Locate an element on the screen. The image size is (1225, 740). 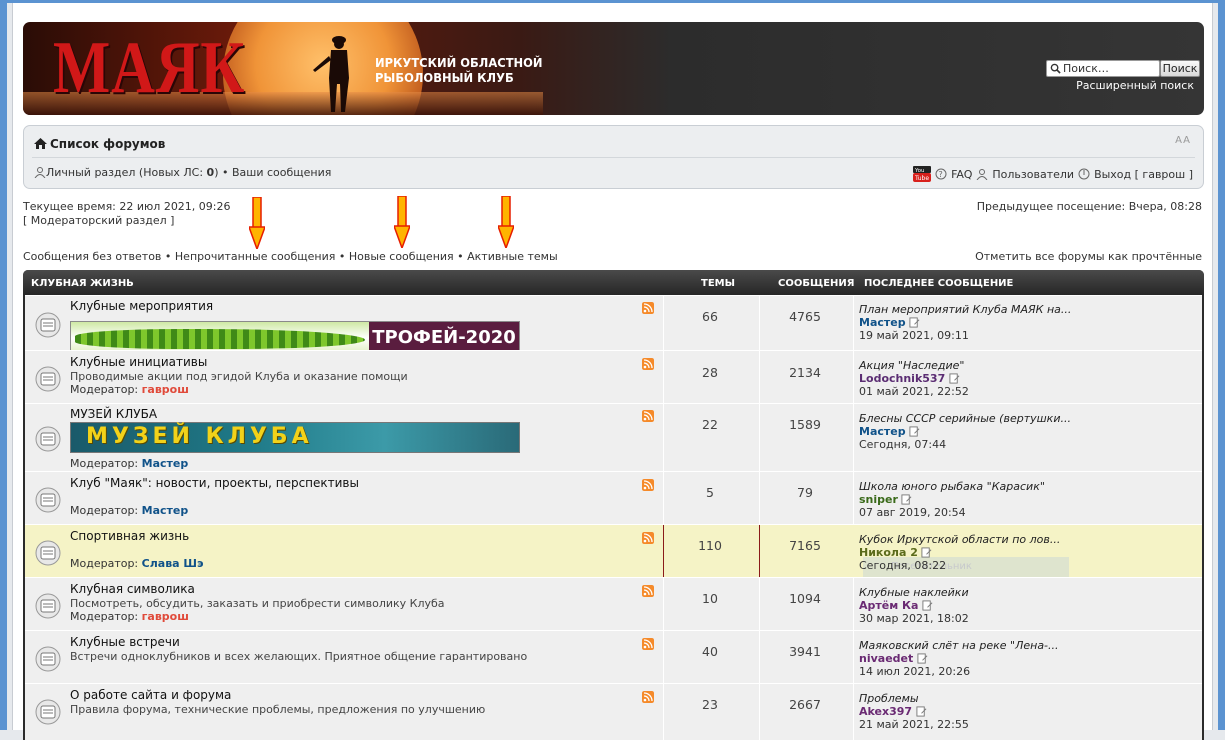
breadcrumb-label: Список форумов is located at coordinates (108, 144).